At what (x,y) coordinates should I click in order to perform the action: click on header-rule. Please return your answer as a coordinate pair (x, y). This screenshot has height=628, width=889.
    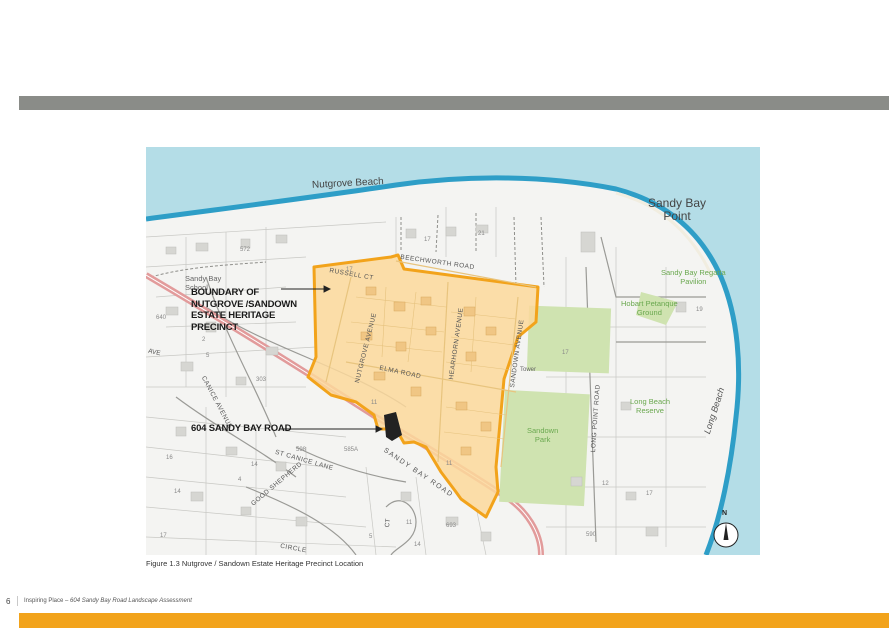
    Looking at the image, I should click on (454, 103).